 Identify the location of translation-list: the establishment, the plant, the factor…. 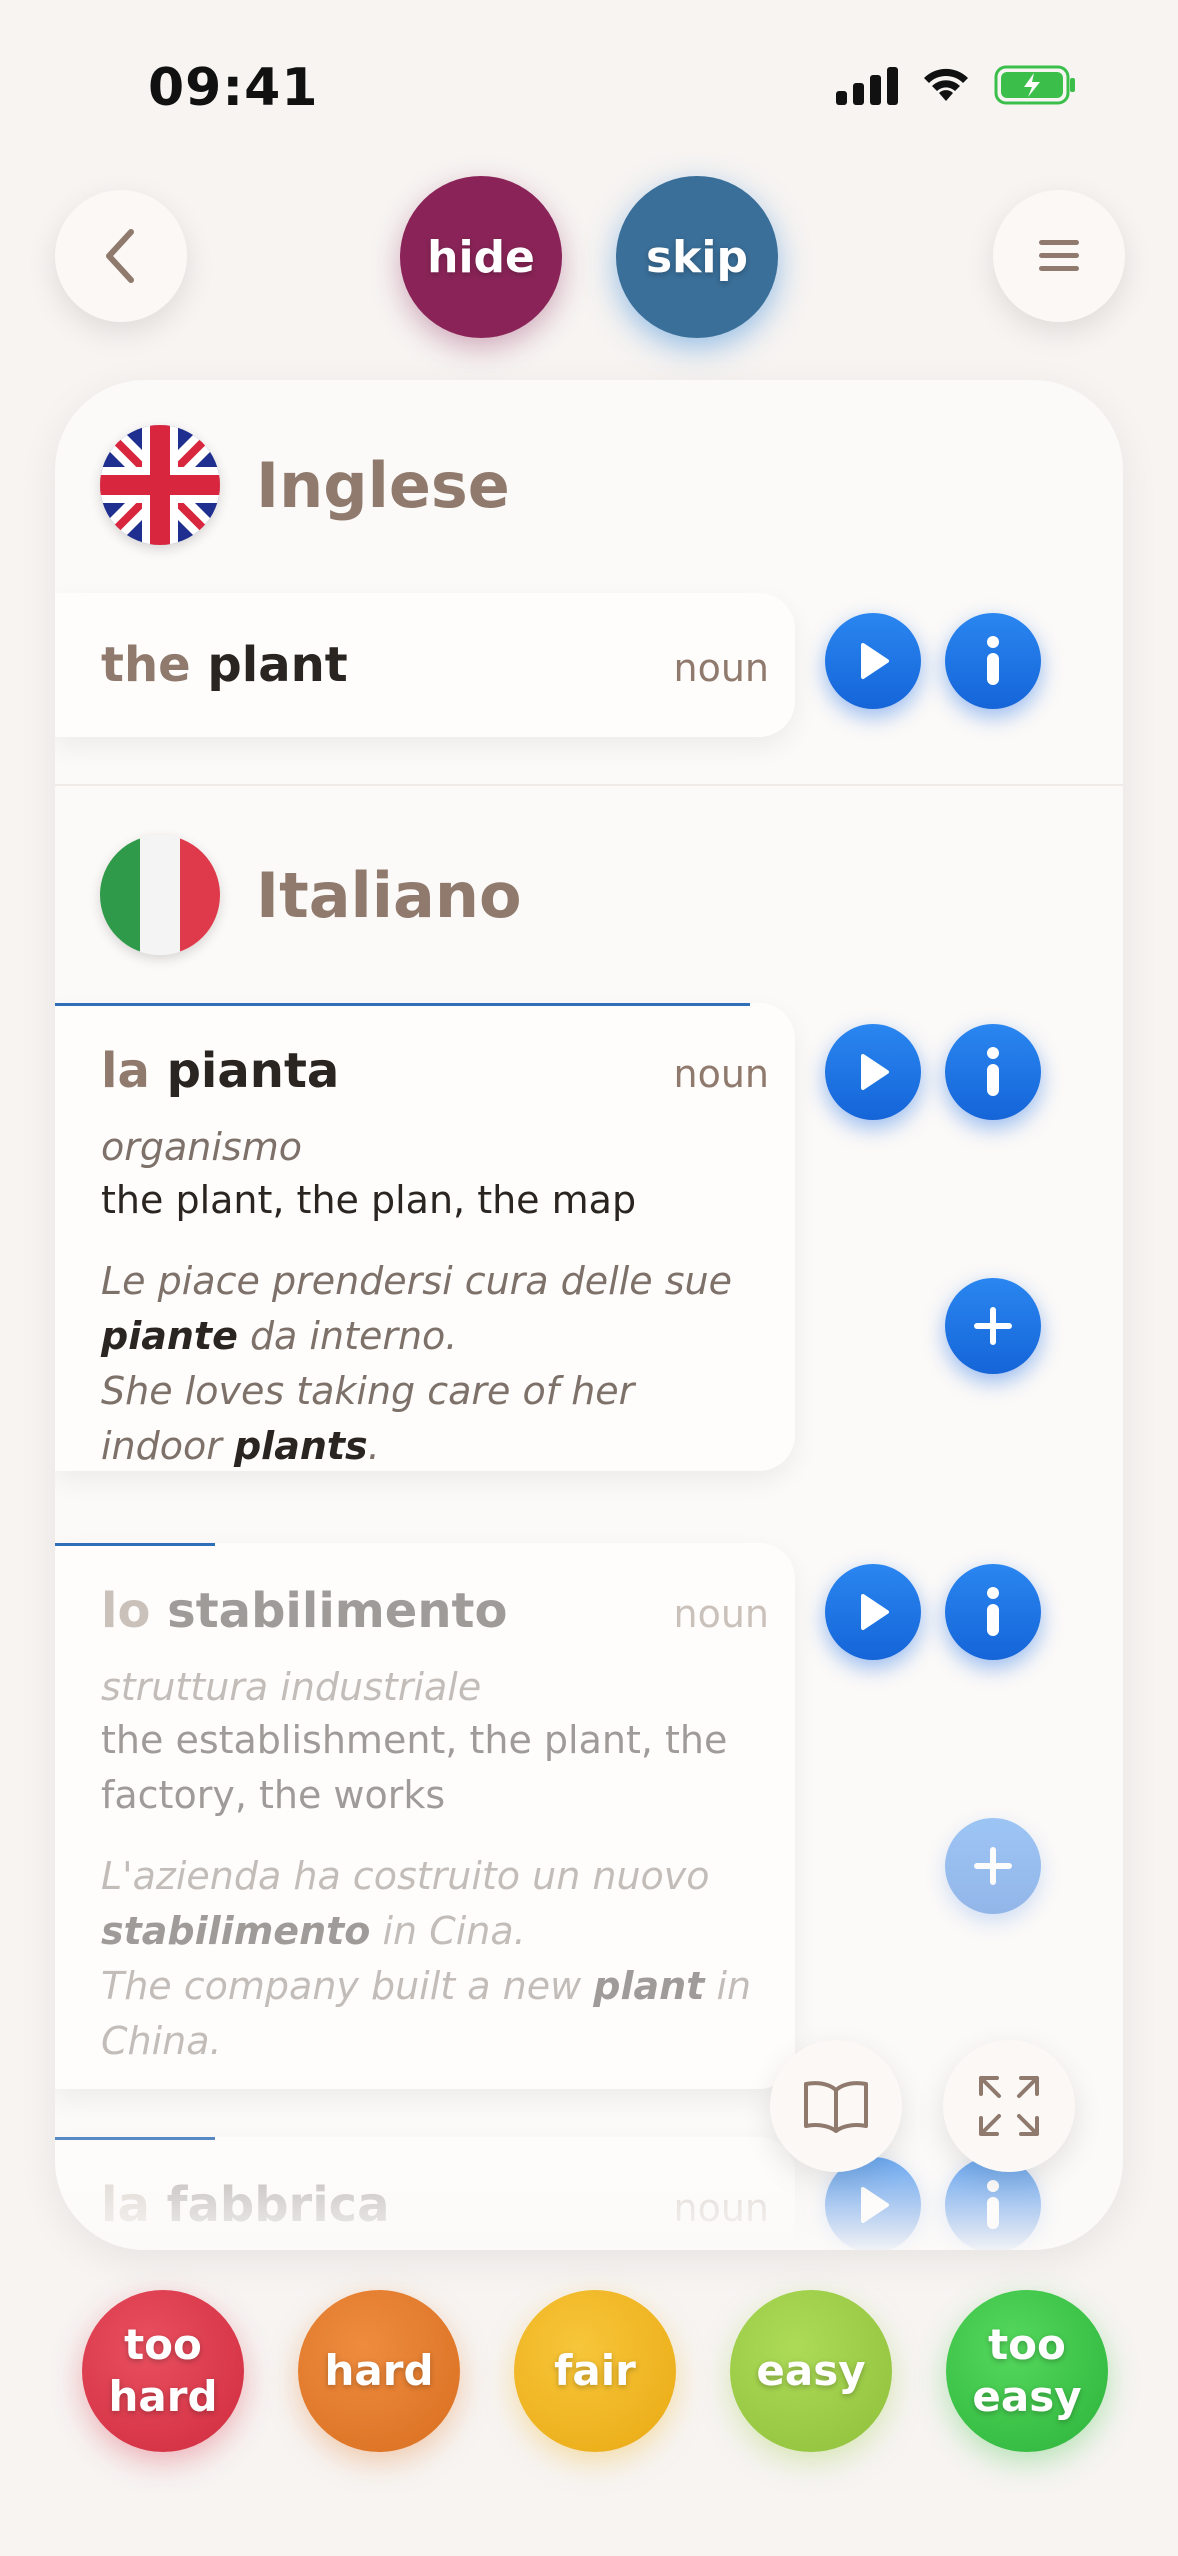
(414, 1768).